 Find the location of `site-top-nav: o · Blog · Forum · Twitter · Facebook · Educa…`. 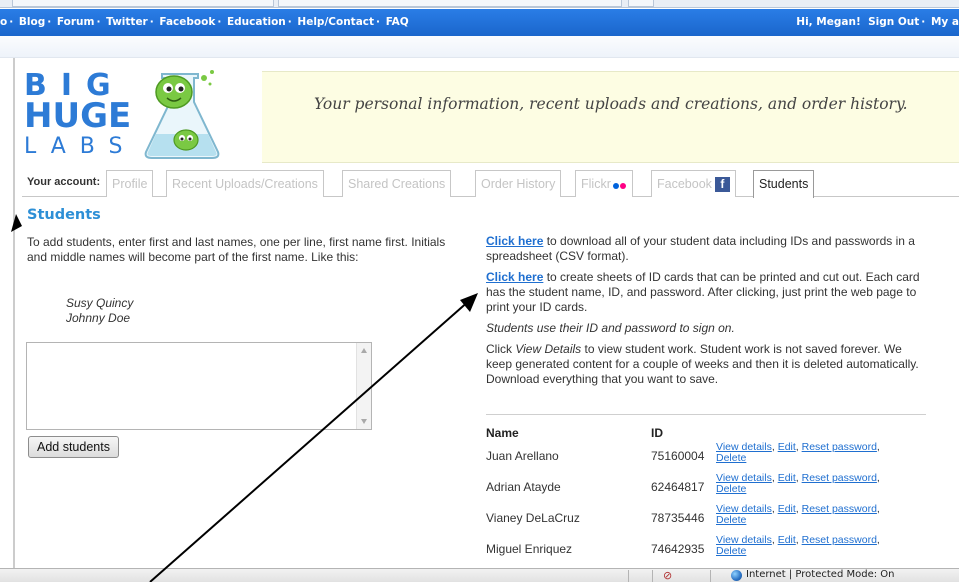

site-top-nav: o · Blog · Forum · Twitter · Facebook · Educa… is located at coordinates (479, 22).